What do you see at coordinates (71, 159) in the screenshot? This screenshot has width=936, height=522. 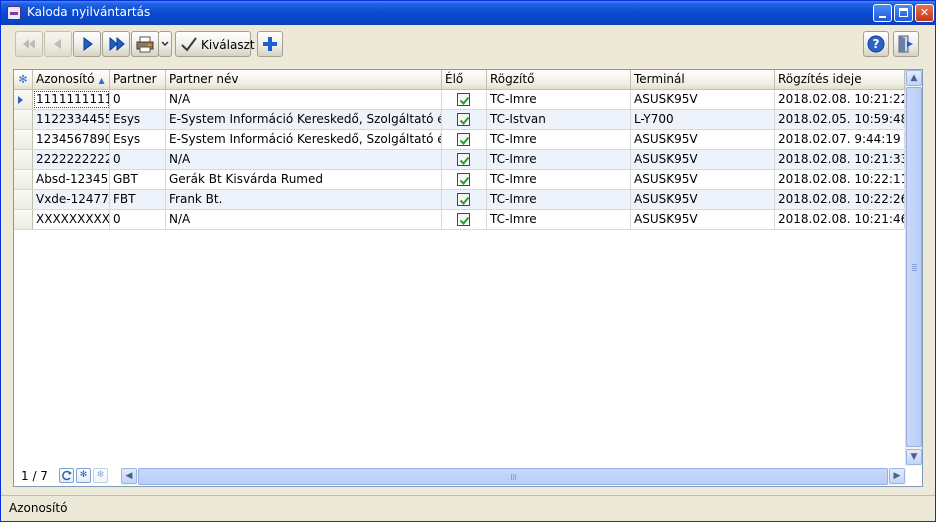 I see `cell-id: 2222222222` at bounding box center [71, 159].